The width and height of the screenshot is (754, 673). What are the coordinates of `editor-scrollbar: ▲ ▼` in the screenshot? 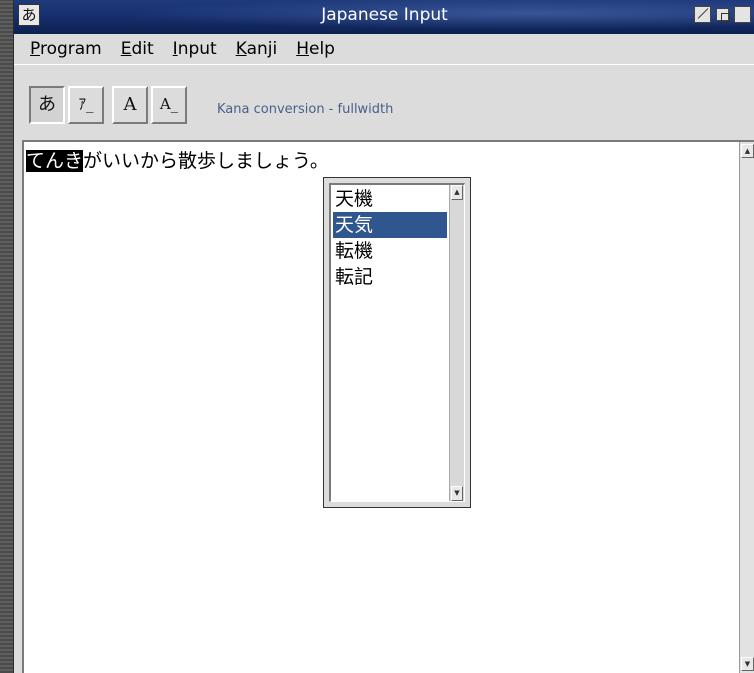 It's located at (746, 407).